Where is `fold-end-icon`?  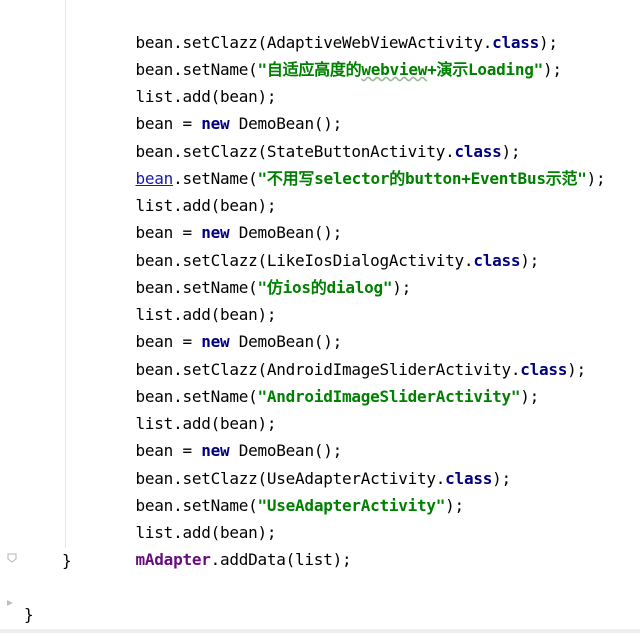
fold-end-icon is located at coordinates (12, 558).